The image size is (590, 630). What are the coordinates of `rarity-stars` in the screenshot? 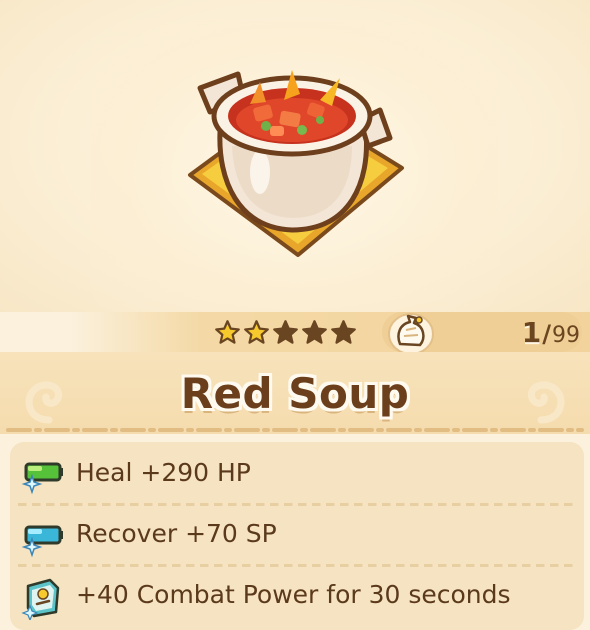 It's located at (285, 332).